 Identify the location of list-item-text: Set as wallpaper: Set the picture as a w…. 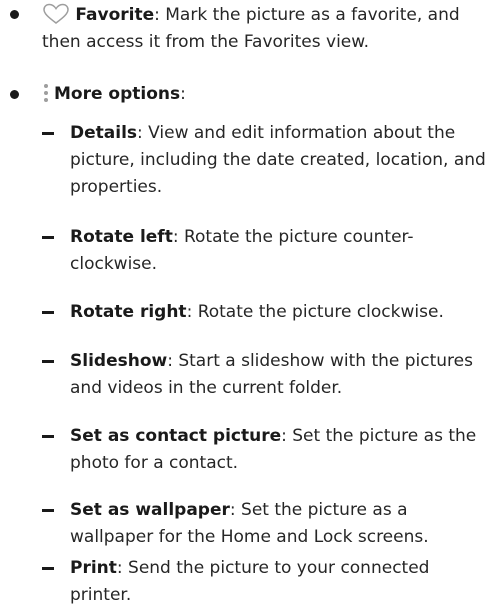
(279, 524).